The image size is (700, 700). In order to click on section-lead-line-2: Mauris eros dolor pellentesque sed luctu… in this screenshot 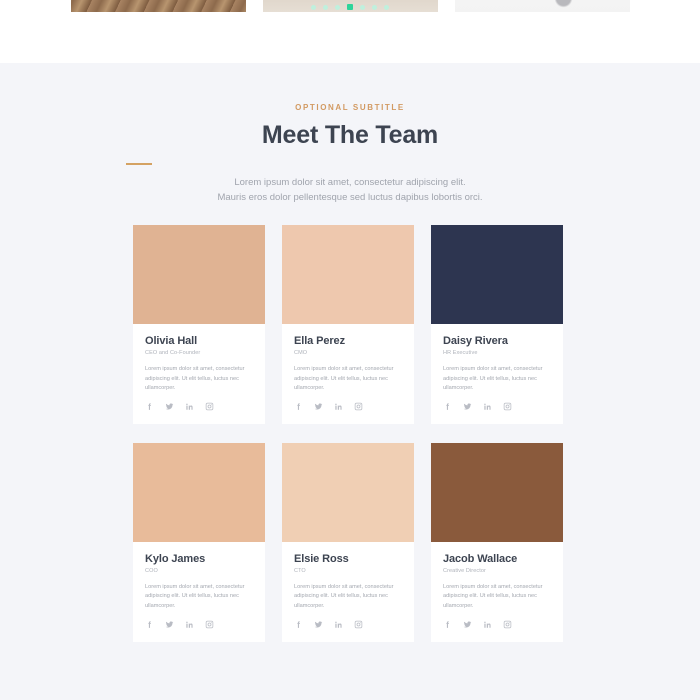, I will do `click(350, 197)`.